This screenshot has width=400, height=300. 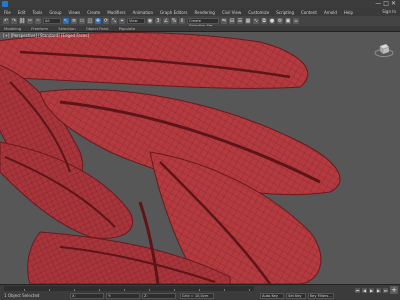 What do you see at coordinates (136, 21) in the screenshot?
I see `reference-coordinate-select: View` at bounding box center [136, 21].